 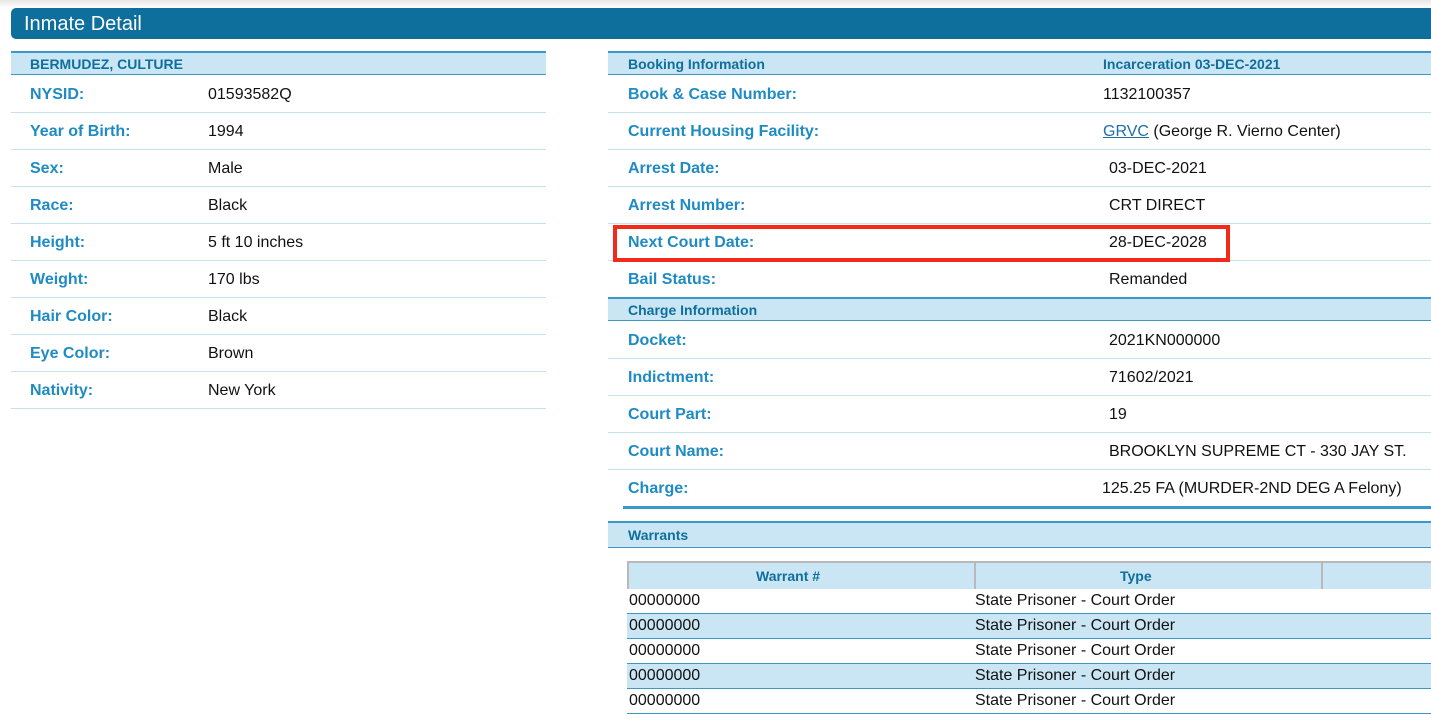 I want to click on browser-top-strip, so click(x=715, y=4).